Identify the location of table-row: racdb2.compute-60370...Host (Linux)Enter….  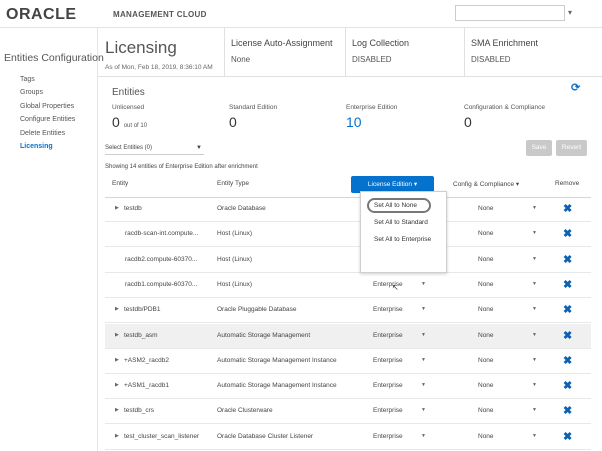
(348, 260).